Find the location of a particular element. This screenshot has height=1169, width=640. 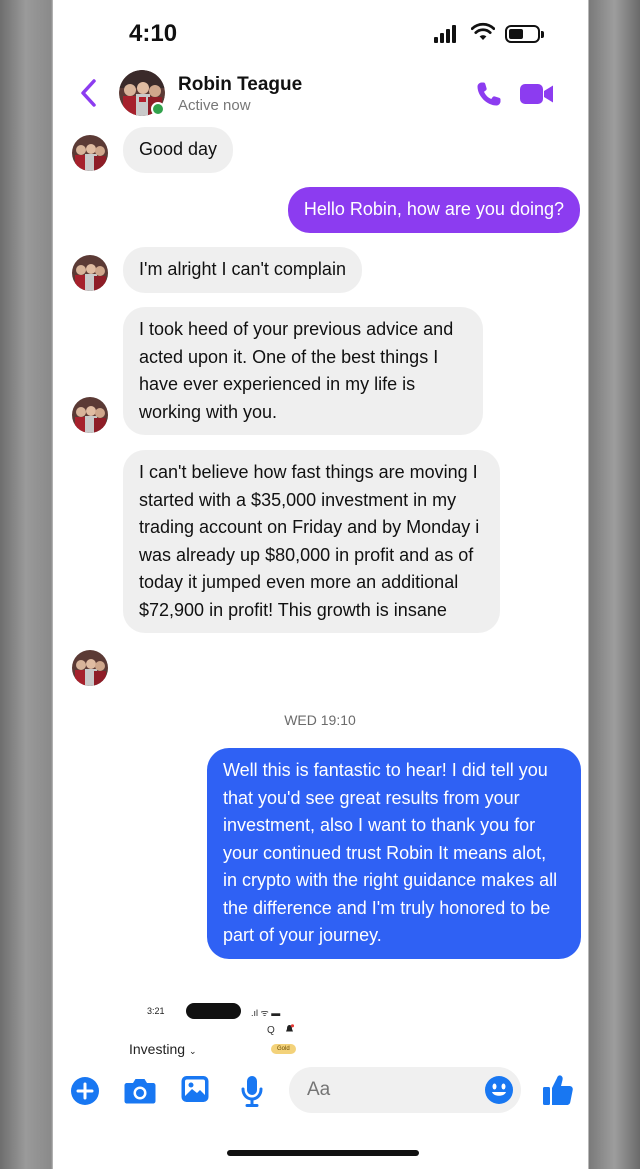

online-indicator is located at coordinates (158, 109).